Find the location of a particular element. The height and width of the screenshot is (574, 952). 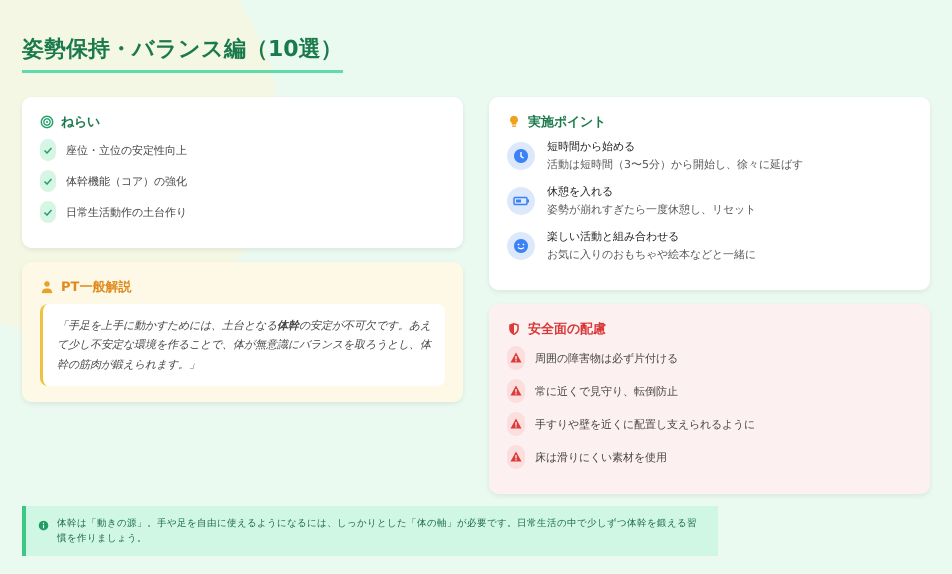

aim-text: 日常生活動作の土台作り is located at coordinates (126, 212).